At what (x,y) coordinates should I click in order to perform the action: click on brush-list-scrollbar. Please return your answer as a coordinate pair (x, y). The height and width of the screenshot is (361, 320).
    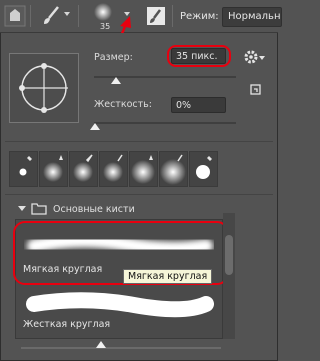
    Looking at the image, I should click on (229, 276).